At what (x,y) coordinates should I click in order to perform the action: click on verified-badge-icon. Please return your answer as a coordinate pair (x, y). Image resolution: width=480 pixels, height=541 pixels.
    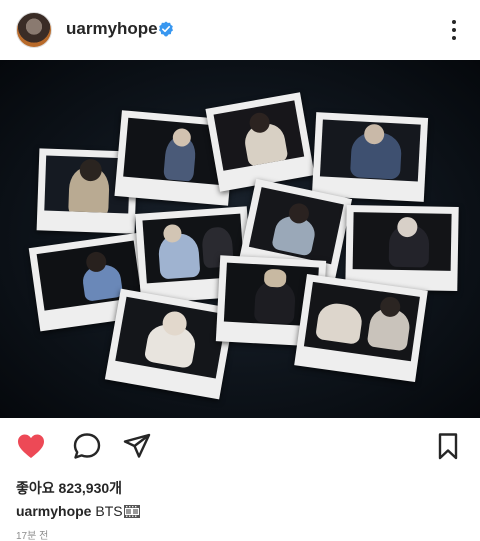
    Looking at the image, I should click on (166, 29).